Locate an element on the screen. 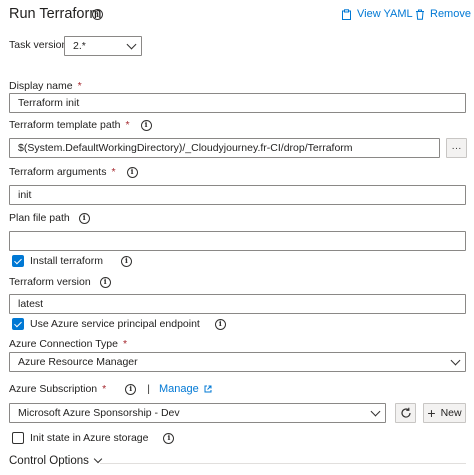  connection-type-select: Azure Resource Manager is located at coordinates (237, 362).